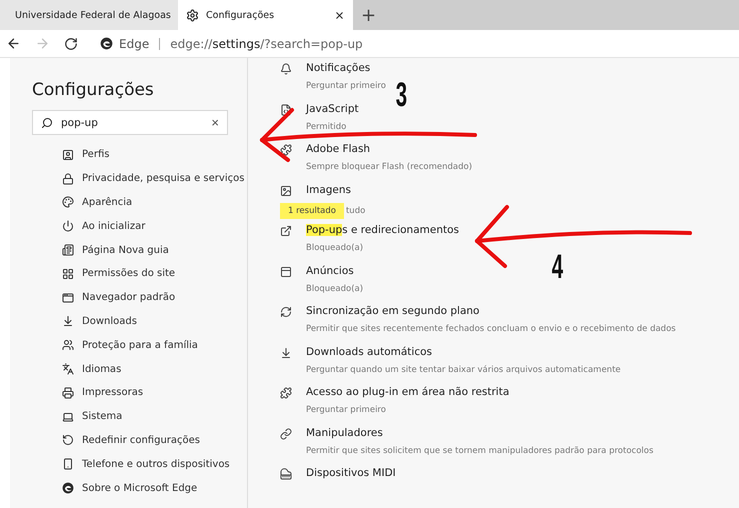 The image size is (739, 508). I want to click on browser-tab: Universidade Federal de Alagoas, so click(89, 15).